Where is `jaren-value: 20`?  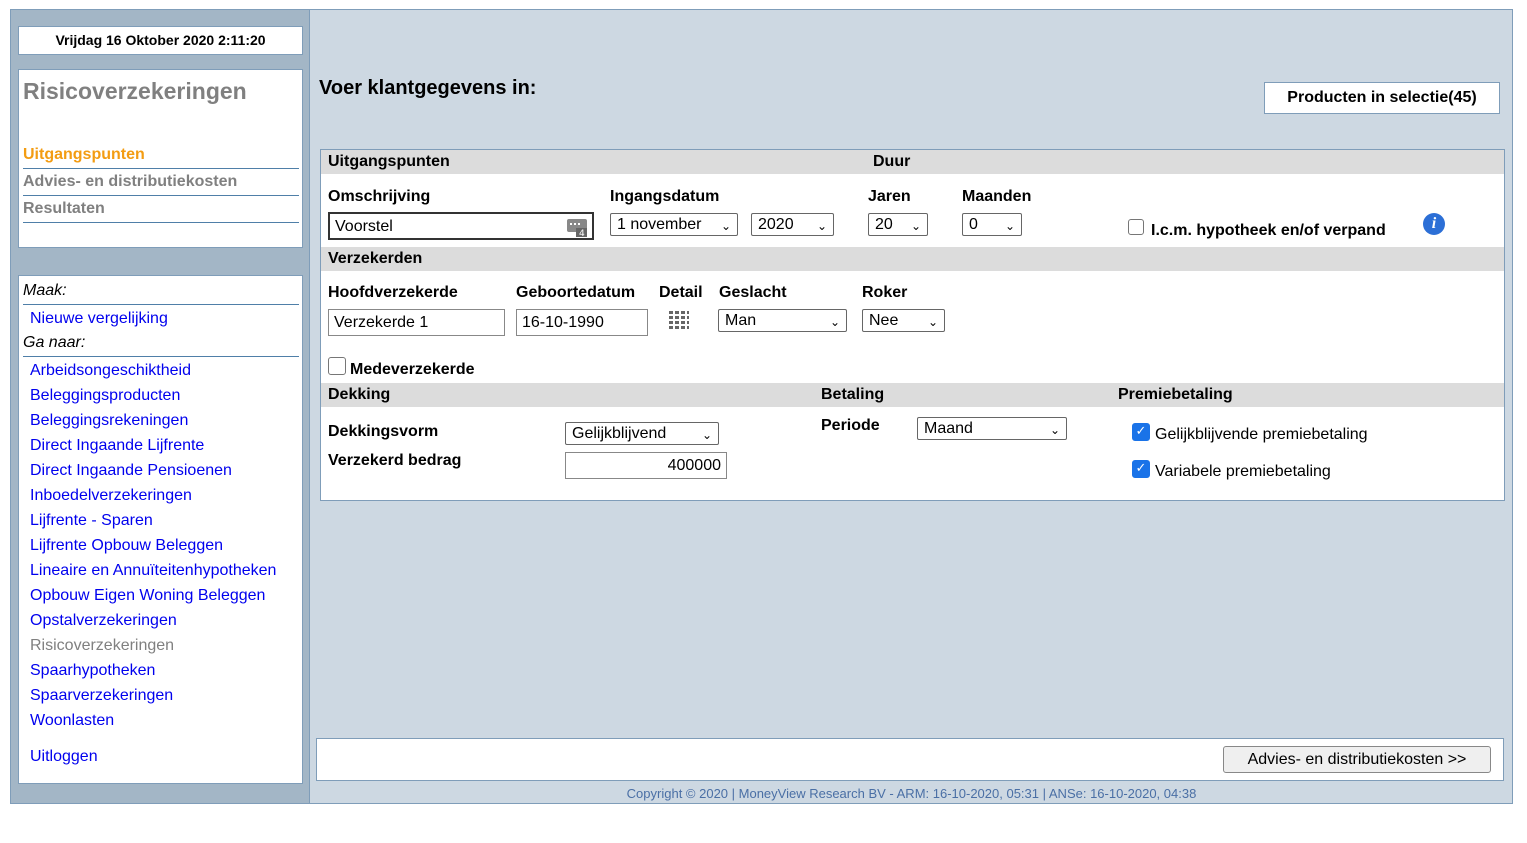 jaren-value: 20 is located at coordinates (884, 224).